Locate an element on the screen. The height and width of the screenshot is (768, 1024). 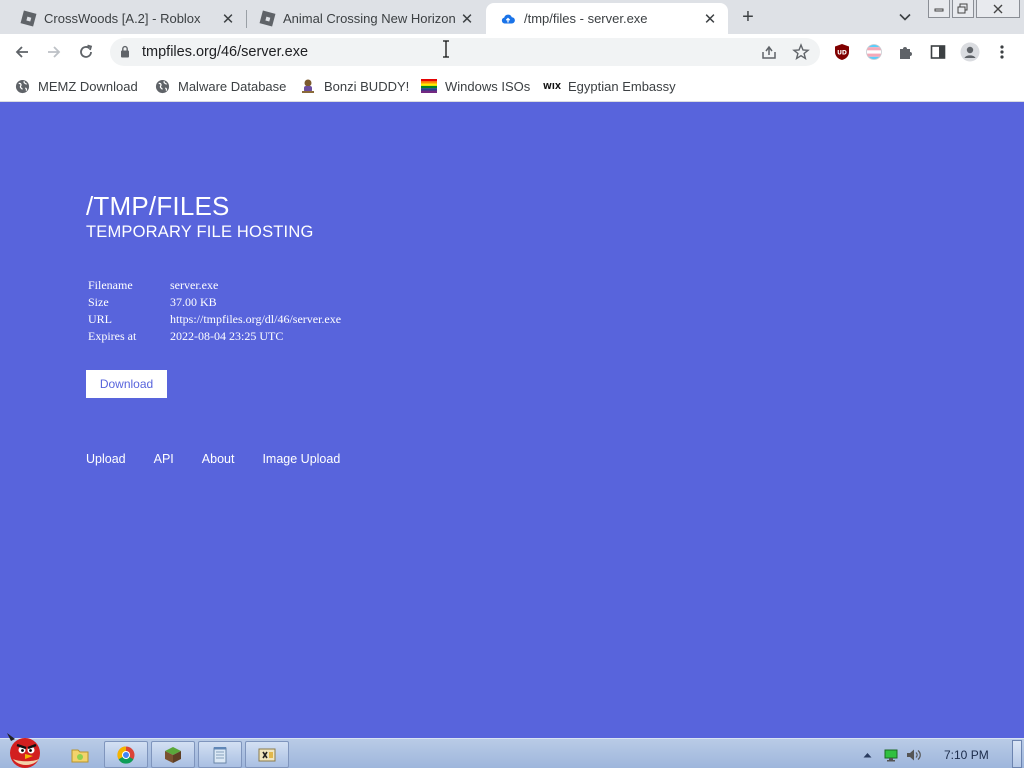
tab-title: /tmp/files - server.exe is located at coordinates (586, 18).